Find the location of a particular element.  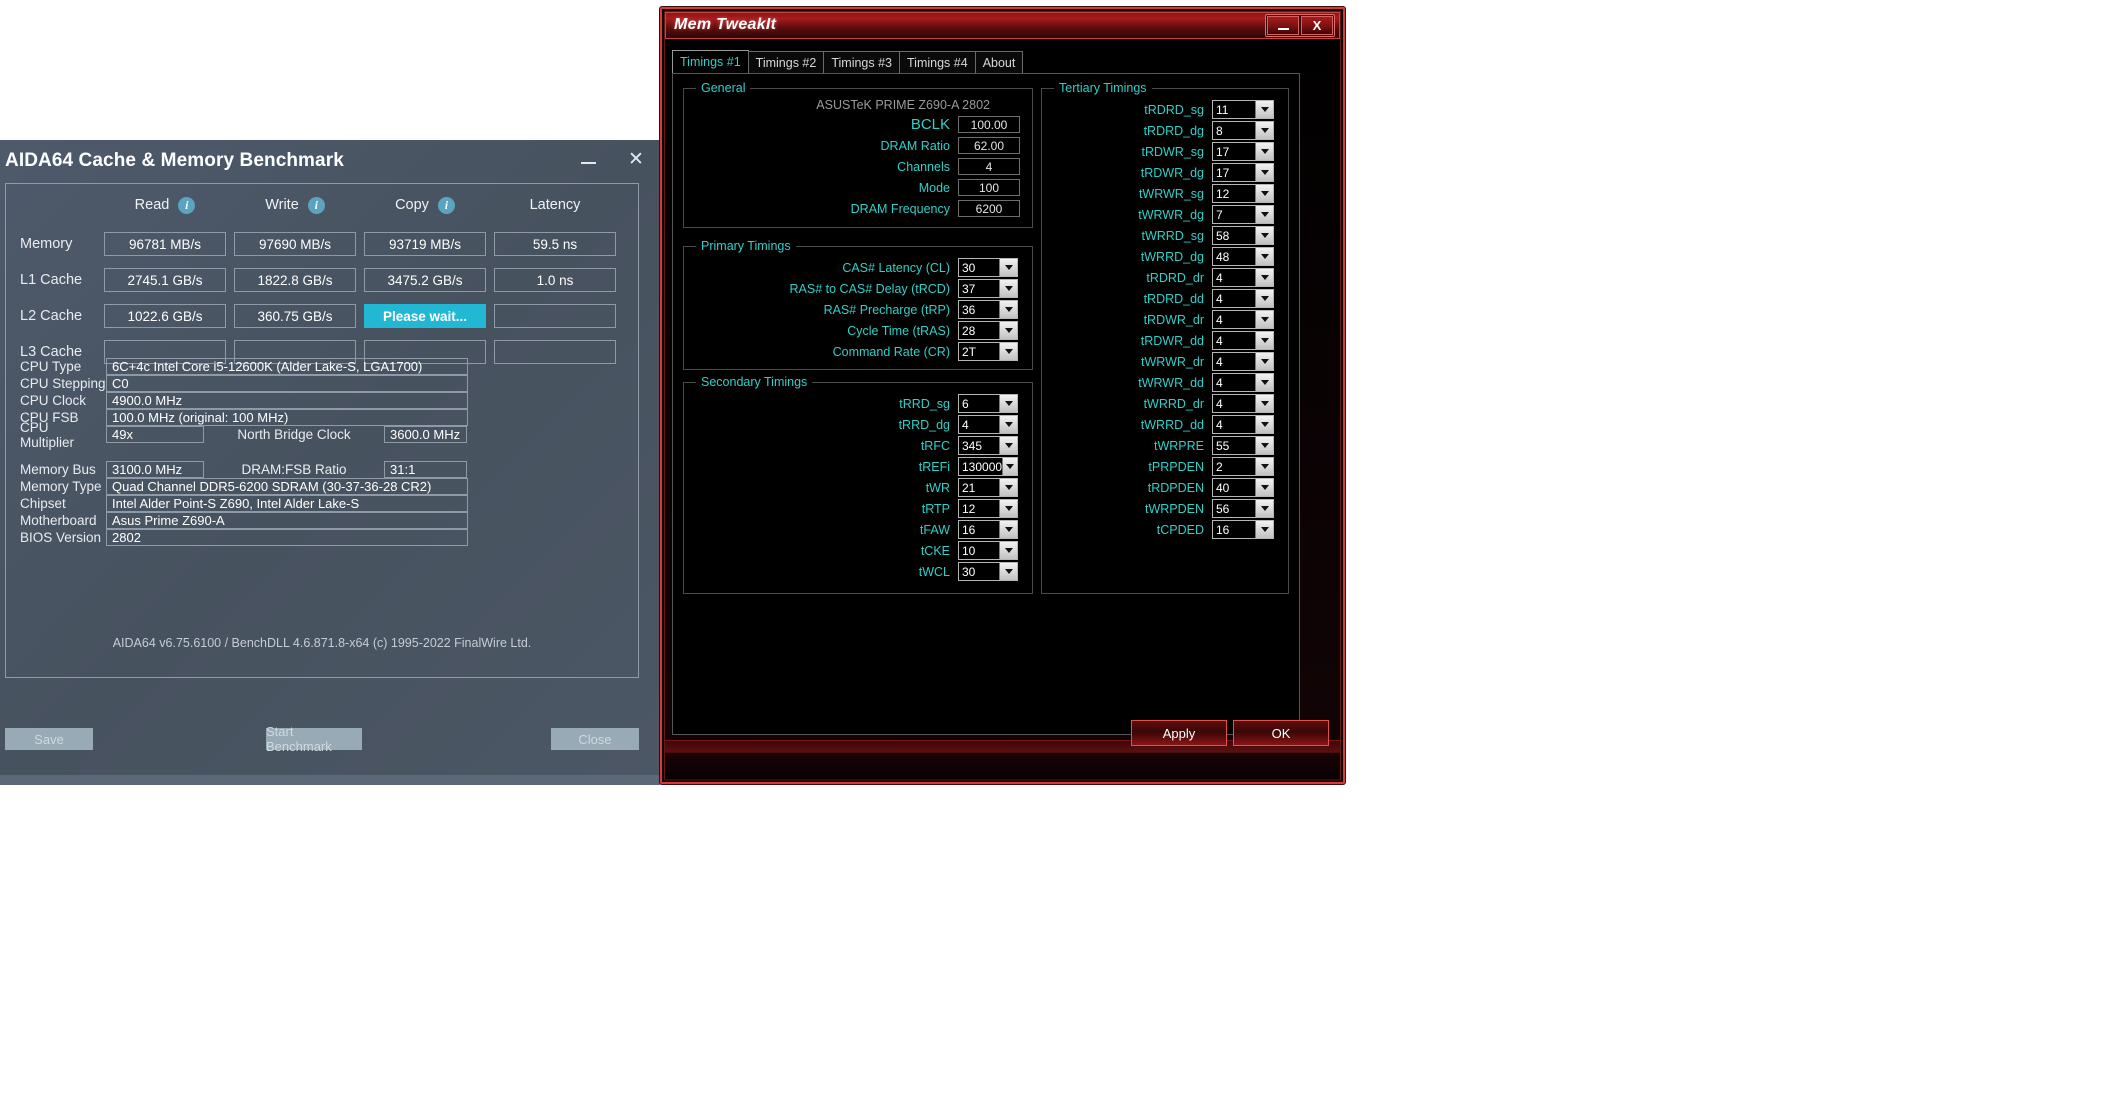

combo-trdrd-dd: 4 is located at coordinates (1243, 298).